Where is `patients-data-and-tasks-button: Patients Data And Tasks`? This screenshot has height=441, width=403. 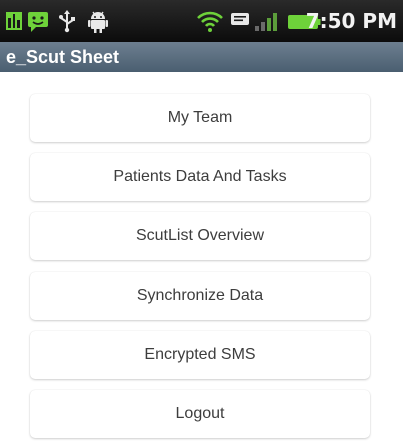 patients-data-and-tasks-button: Patients Data And Tasks is located at coordinates (200, 177).